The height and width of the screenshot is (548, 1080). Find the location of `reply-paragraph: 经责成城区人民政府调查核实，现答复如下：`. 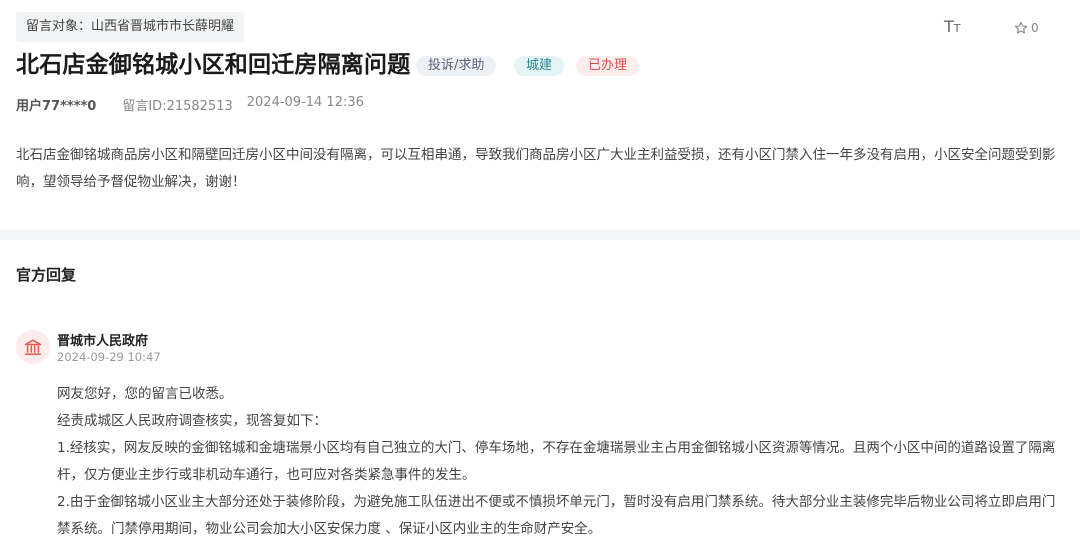

reply-paragraph: 经责成城区人民政府调查核实，现答复如下： is located at coordinates (192, 421).